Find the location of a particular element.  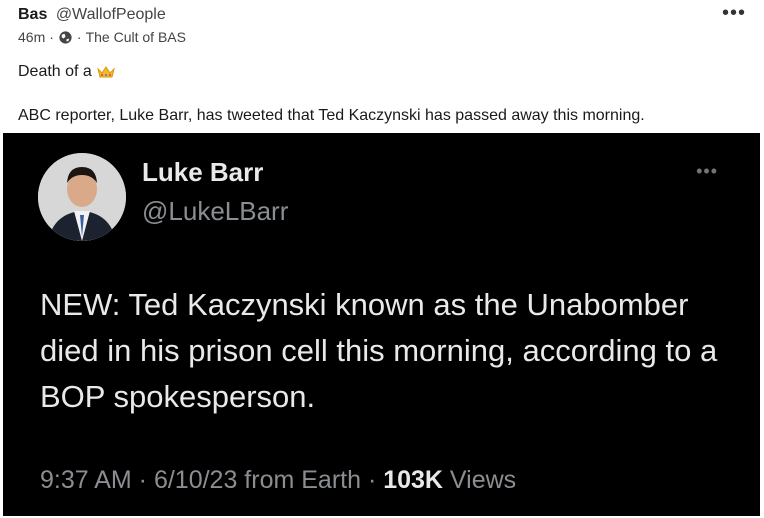

post-meta: 46m · · The Cult of BAS is located at coordinates (102, 37).